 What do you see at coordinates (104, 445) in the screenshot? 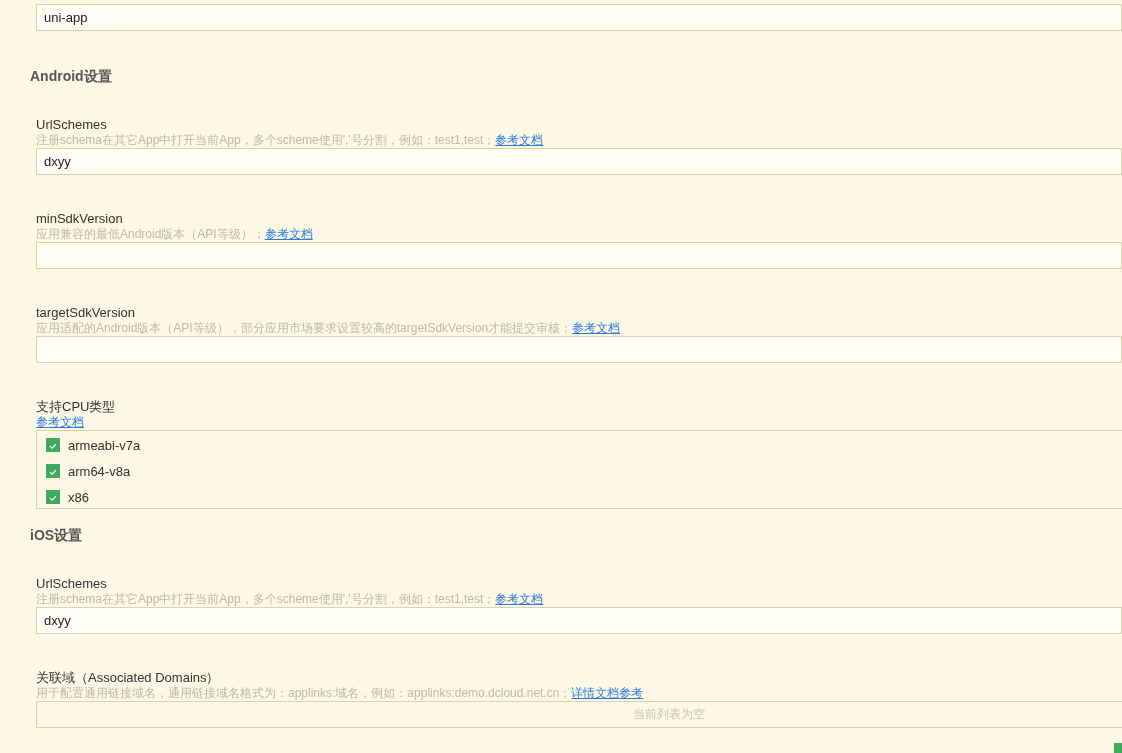
I see `checkbox-label: armeabi-v7a` at bounding box center [104, 445].